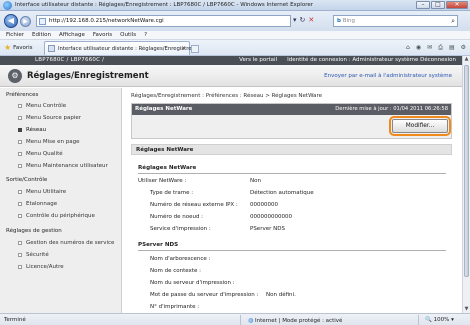 This screenshot has width=470, height=325. I want to click on sidebar-item-licence: Licence/Autre, so click(41, 267).